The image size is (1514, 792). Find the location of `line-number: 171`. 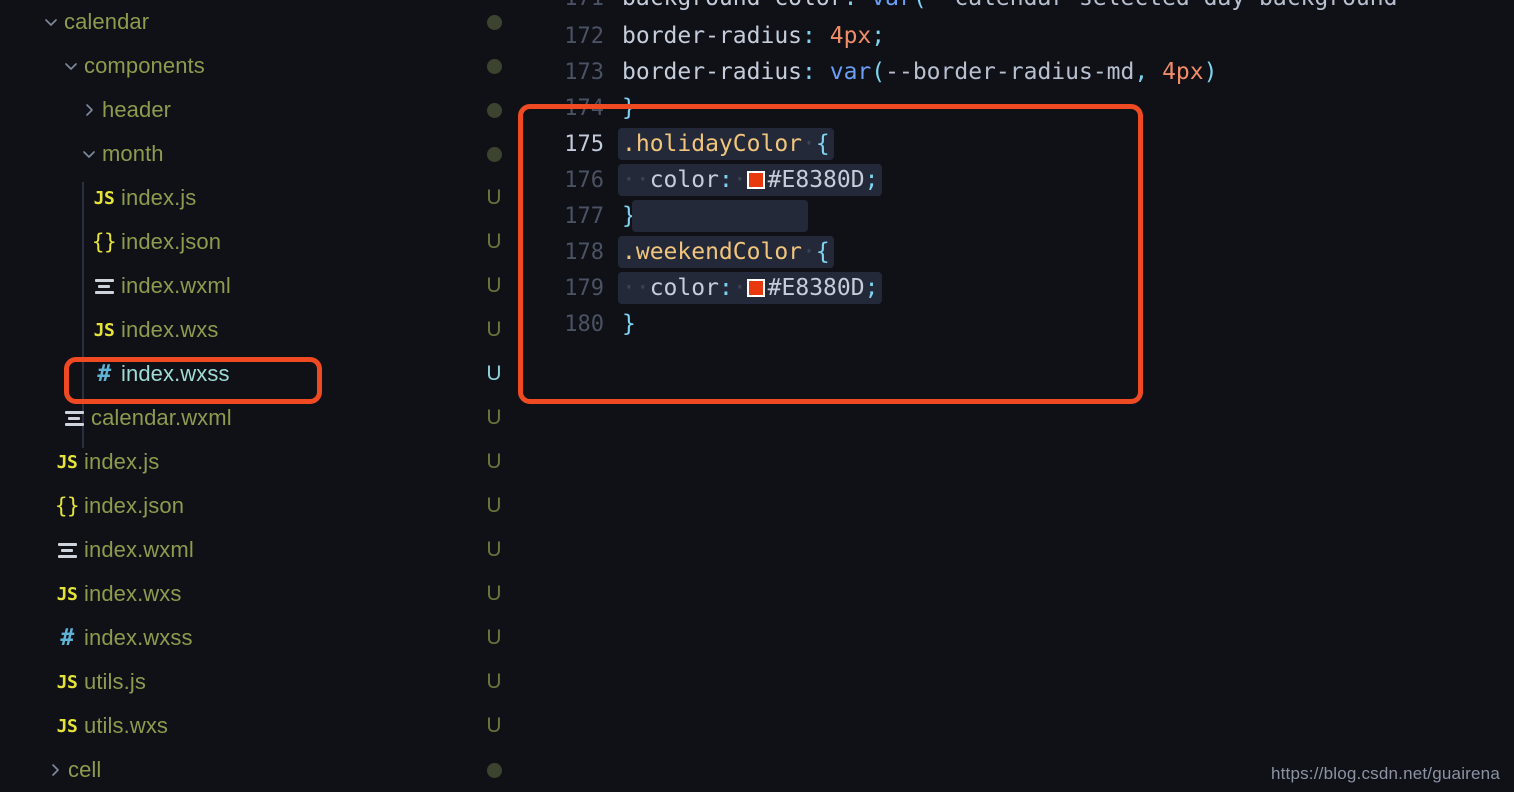

line-number: 171 is located at coordinates (571, 5).